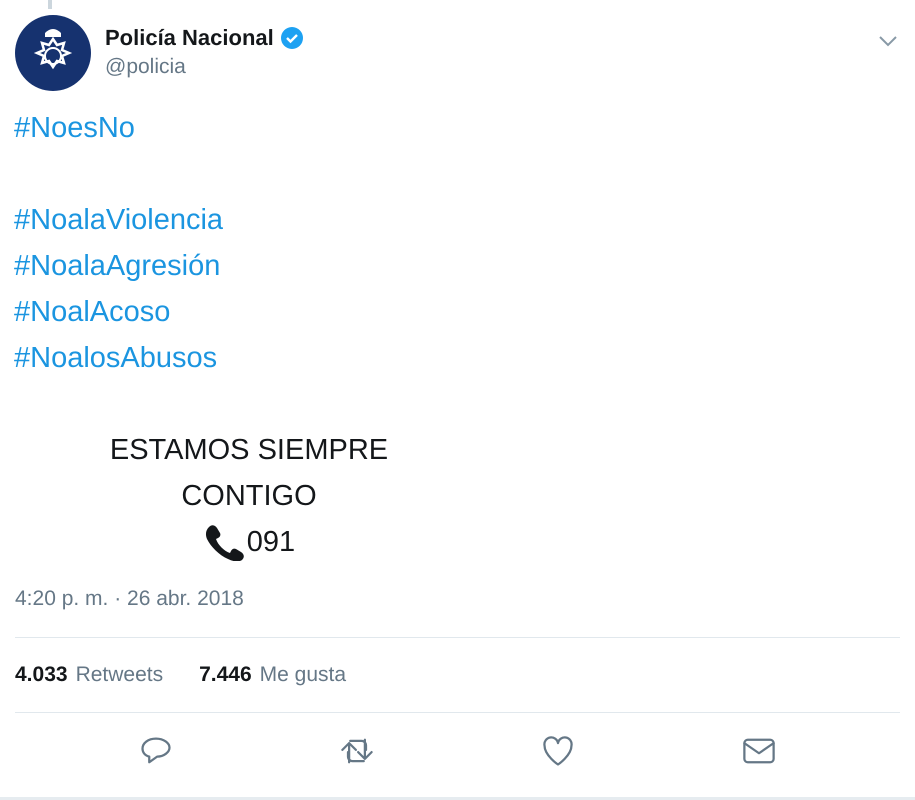  Describe the element at coordinates (117, 266) in the screenshot. I see `hashtag-link: #NoalaAgresión` at that location.